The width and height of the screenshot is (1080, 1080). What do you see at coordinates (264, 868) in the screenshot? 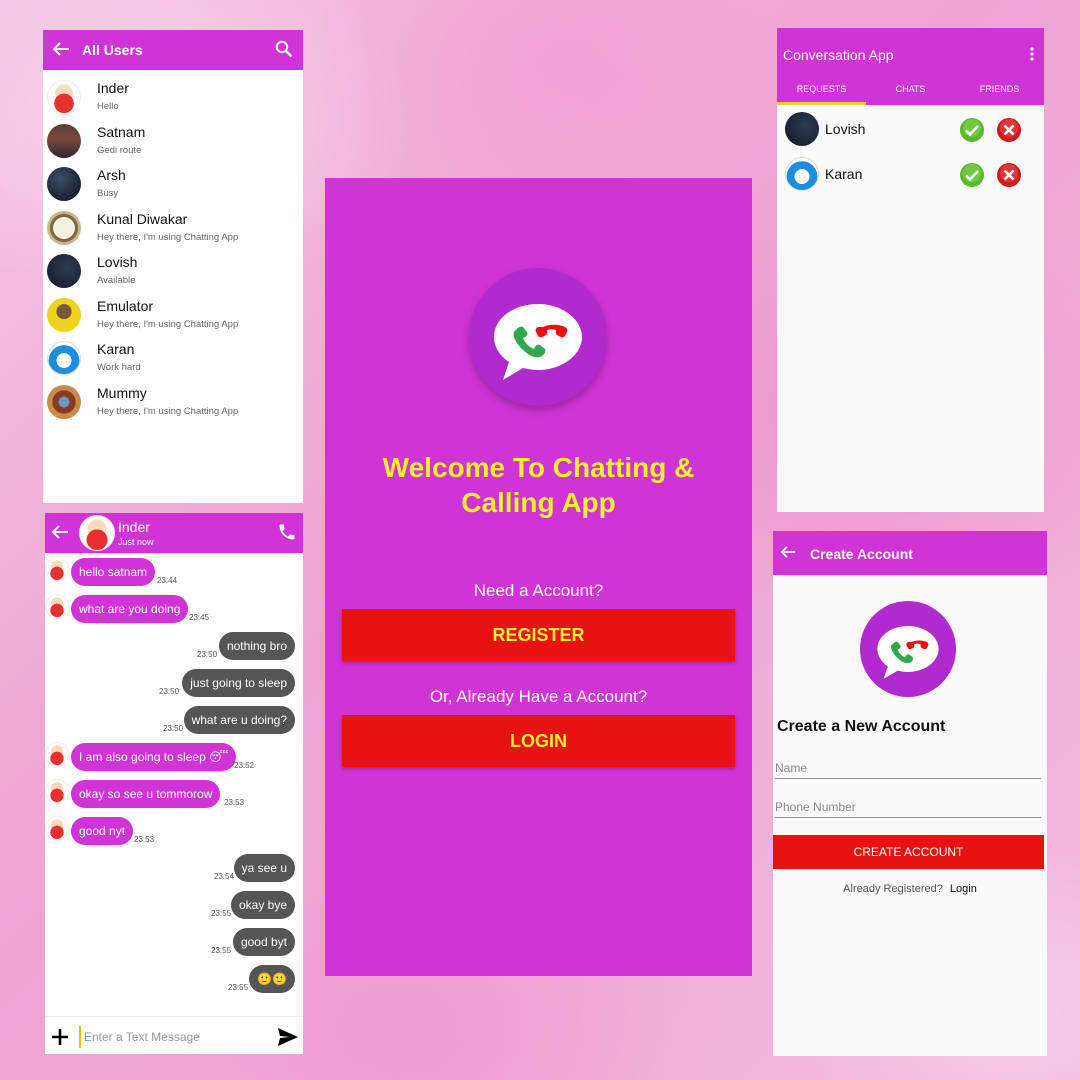
I see `message-bubble-outgoing: ya see u` at bounding box center [264, 868].